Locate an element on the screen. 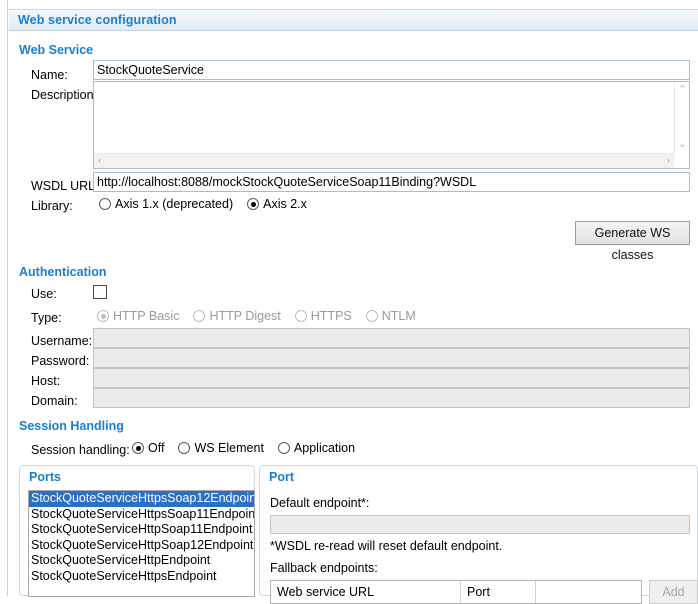 This screenshot has width=698, height=604. radio-session-ws-element: WS Element is located at coordinates (221, 448).